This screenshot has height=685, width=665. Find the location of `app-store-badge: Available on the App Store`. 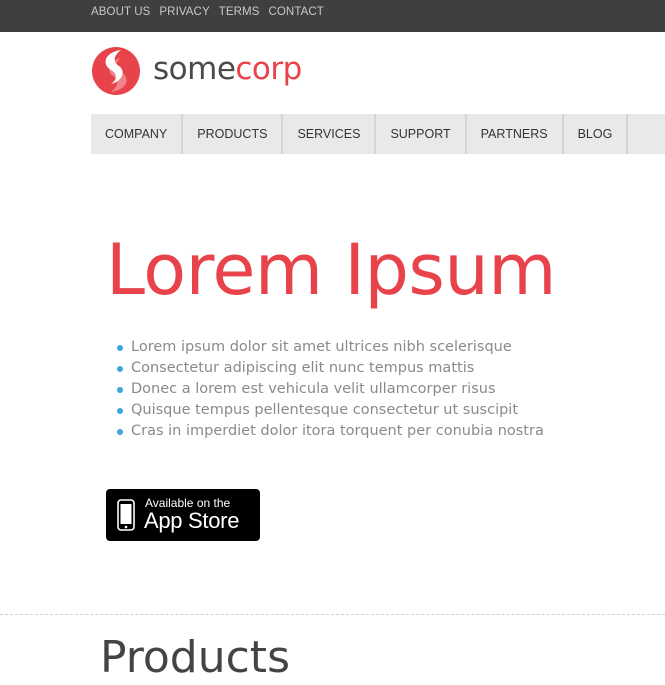

app-store-badge: Available on the App Store is located at coordinates (183, 515).